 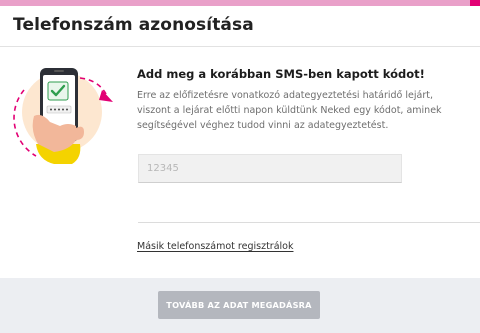 What do you see at coordinates (475, 3) in the screenshot?
I see `top-accent-bar-tab` at bounding box center [475, 3].